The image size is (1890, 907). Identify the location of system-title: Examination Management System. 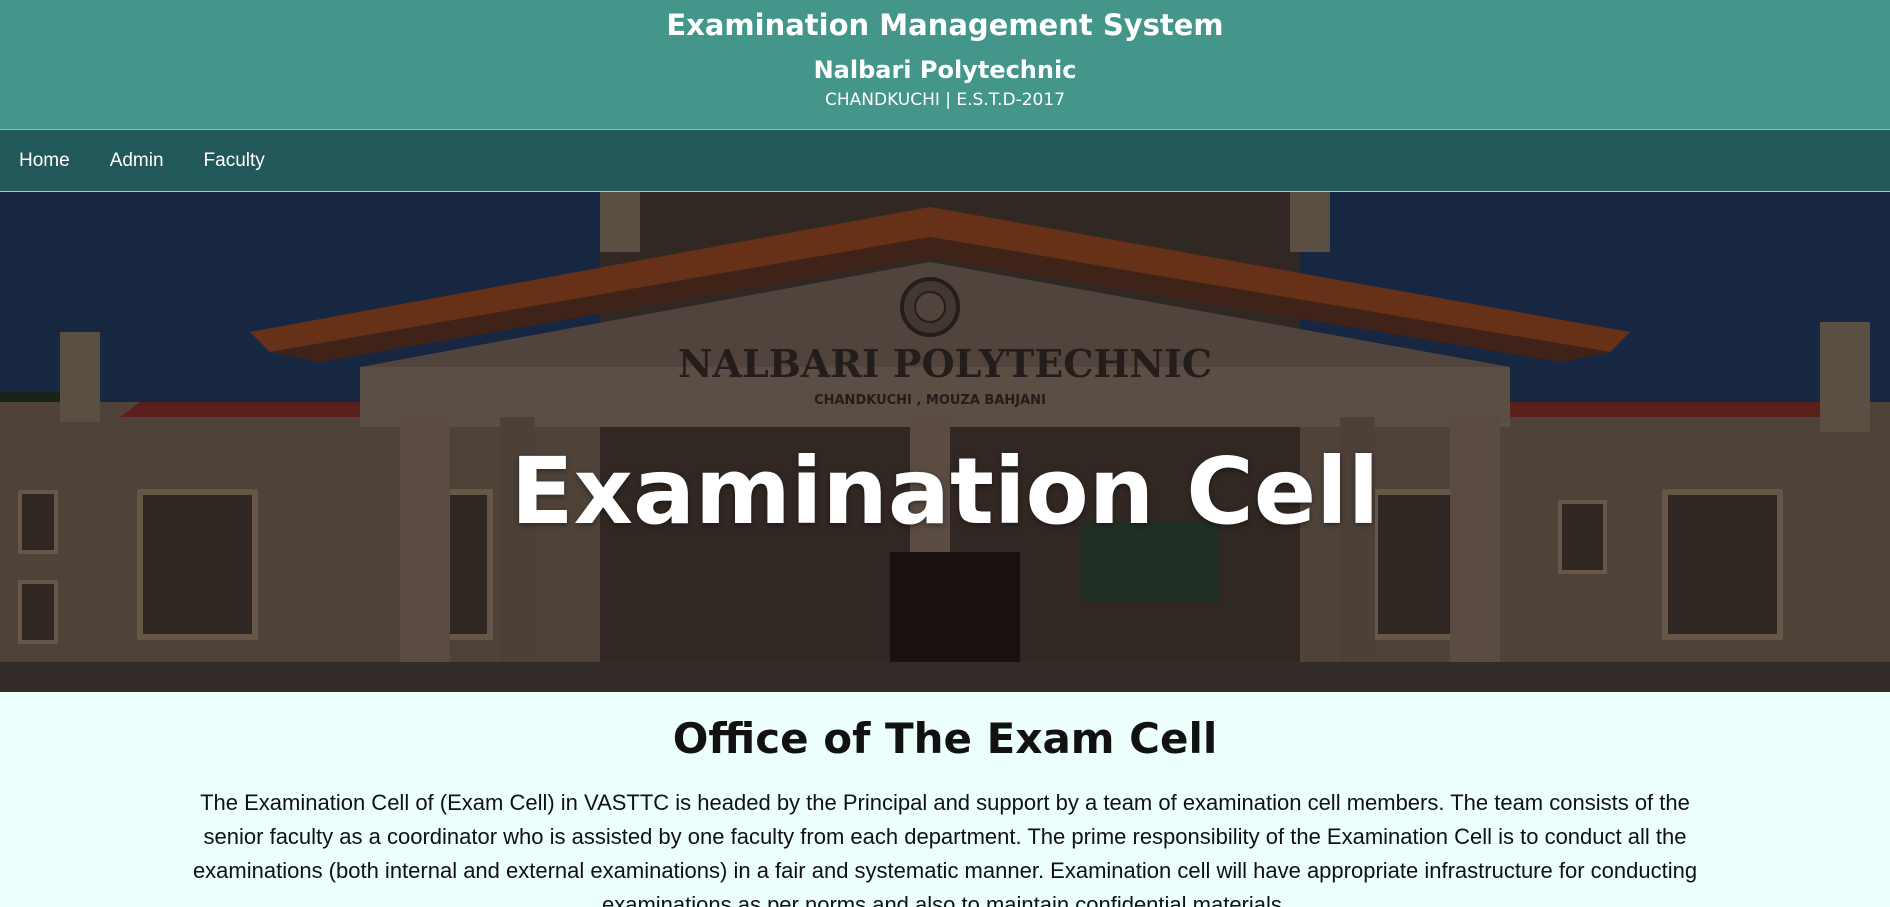
(945, 25).